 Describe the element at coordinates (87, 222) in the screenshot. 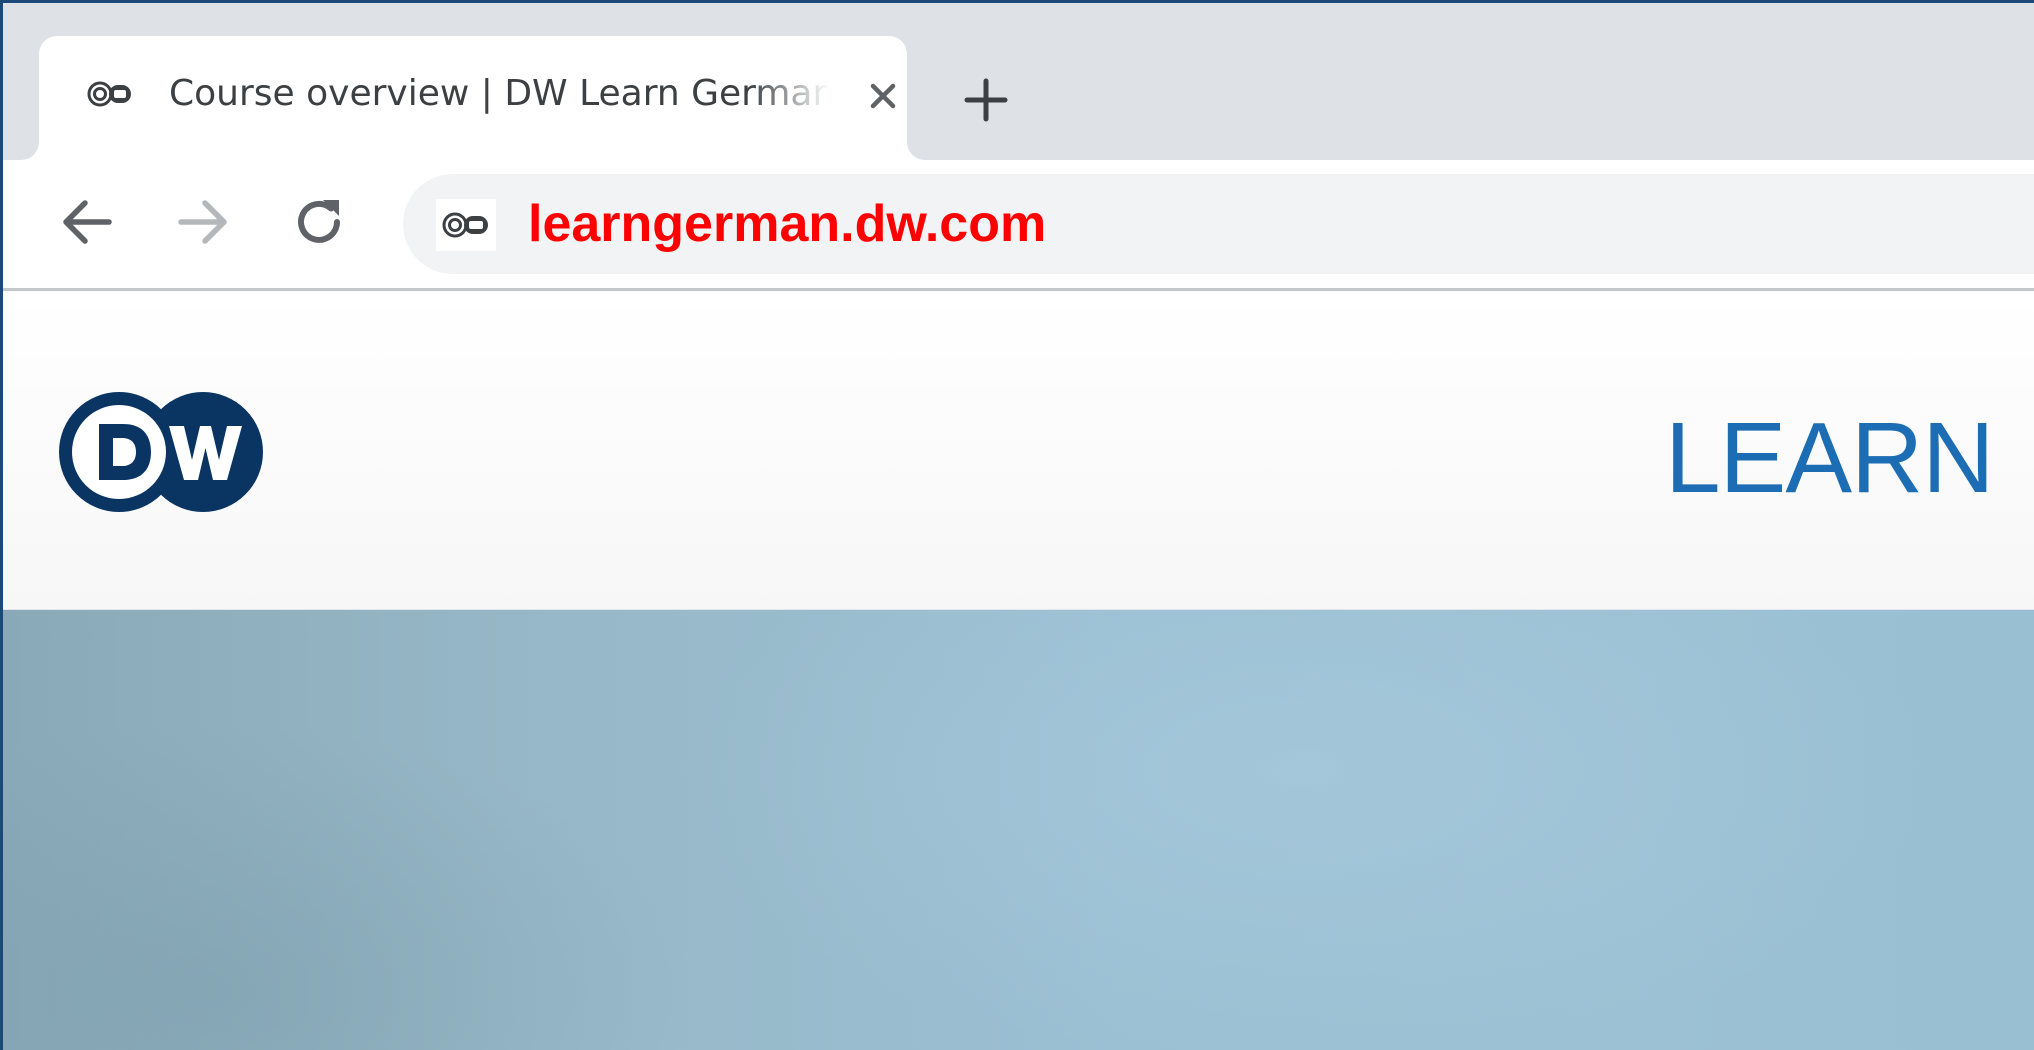

I see `arrow-left-icon` at that location.